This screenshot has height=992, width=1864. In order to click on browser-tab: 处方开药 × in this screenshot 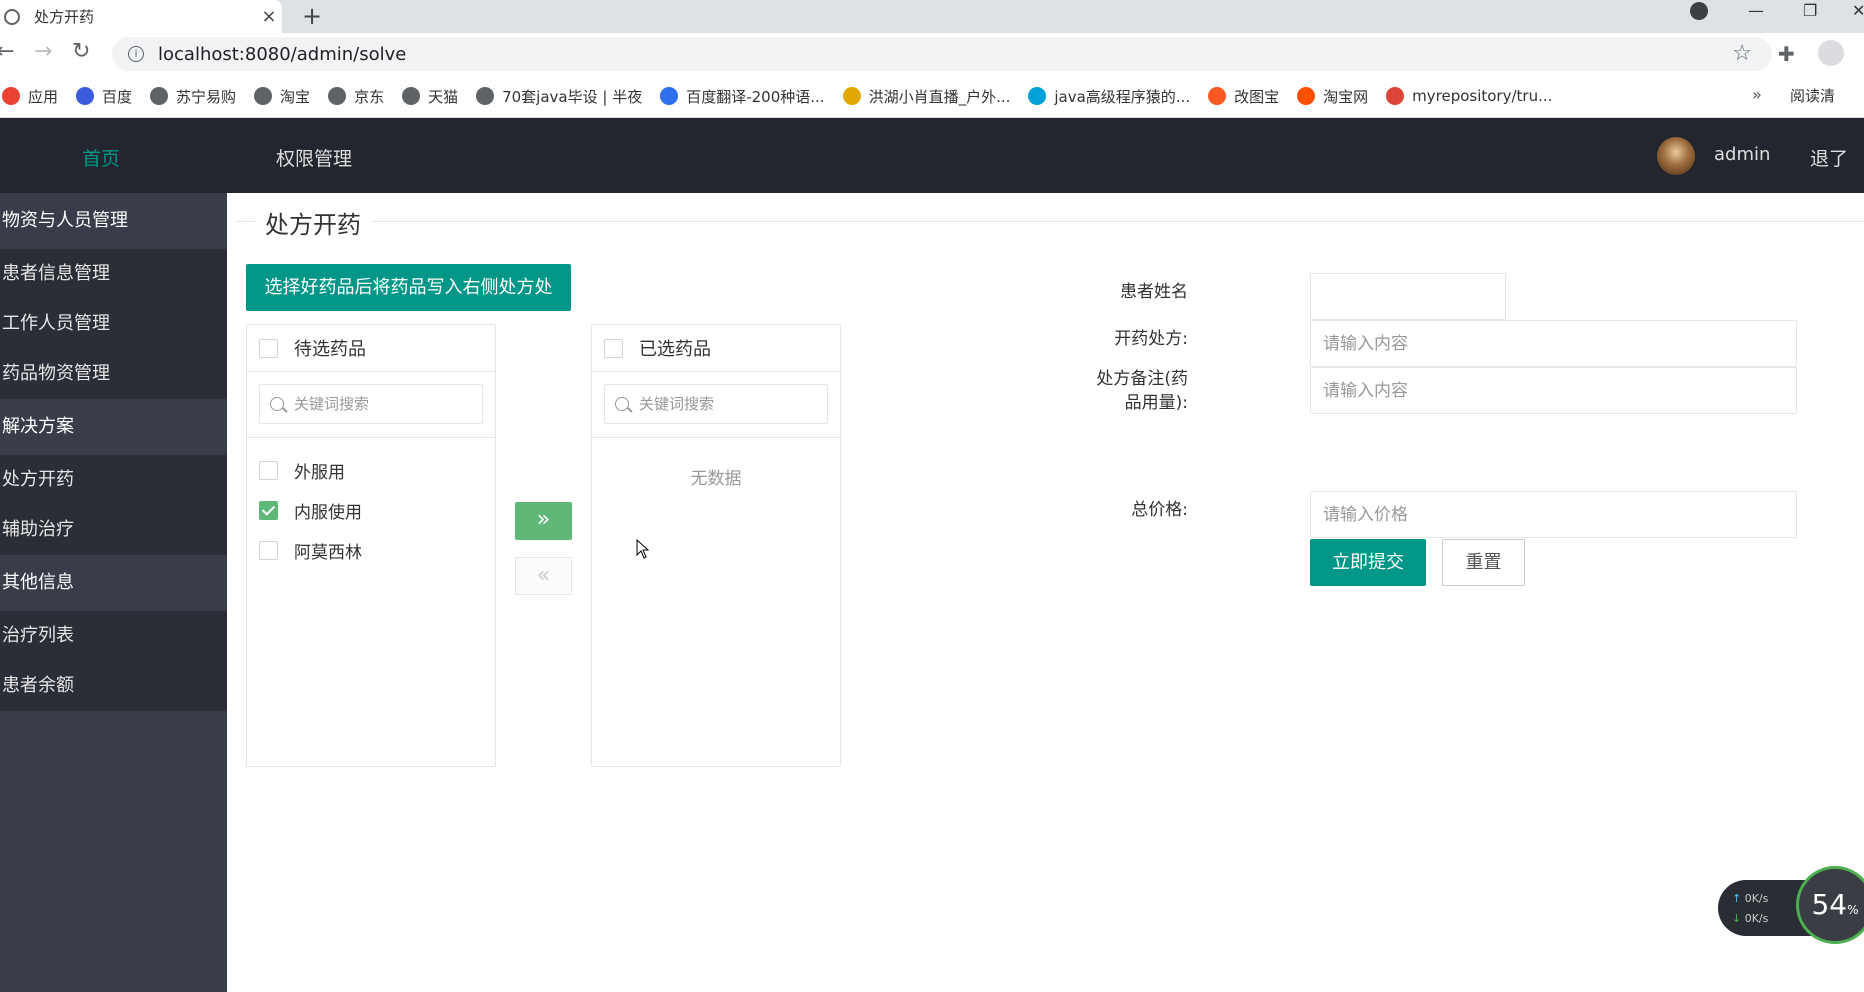, I will do `click(141, 16)`.